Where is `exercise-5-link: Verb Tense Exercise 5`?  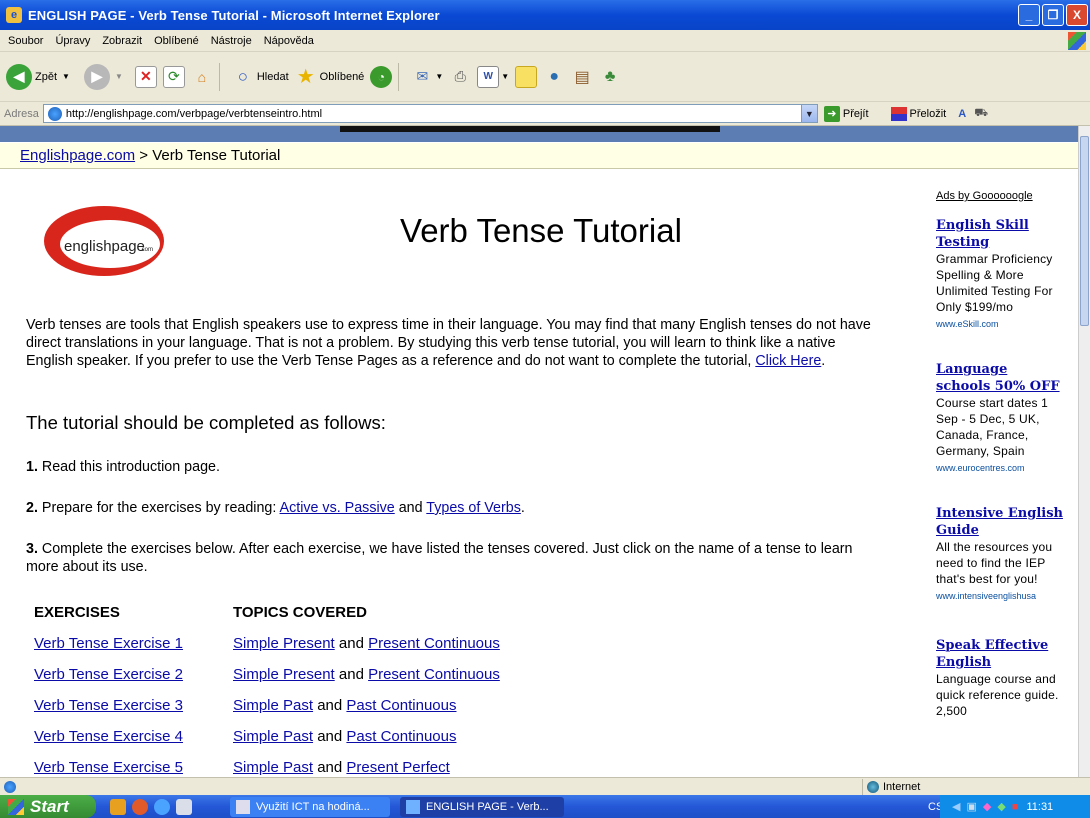 exercise-5-link: Verb Tense Exercise 5 is located at coordinates (108, 767).